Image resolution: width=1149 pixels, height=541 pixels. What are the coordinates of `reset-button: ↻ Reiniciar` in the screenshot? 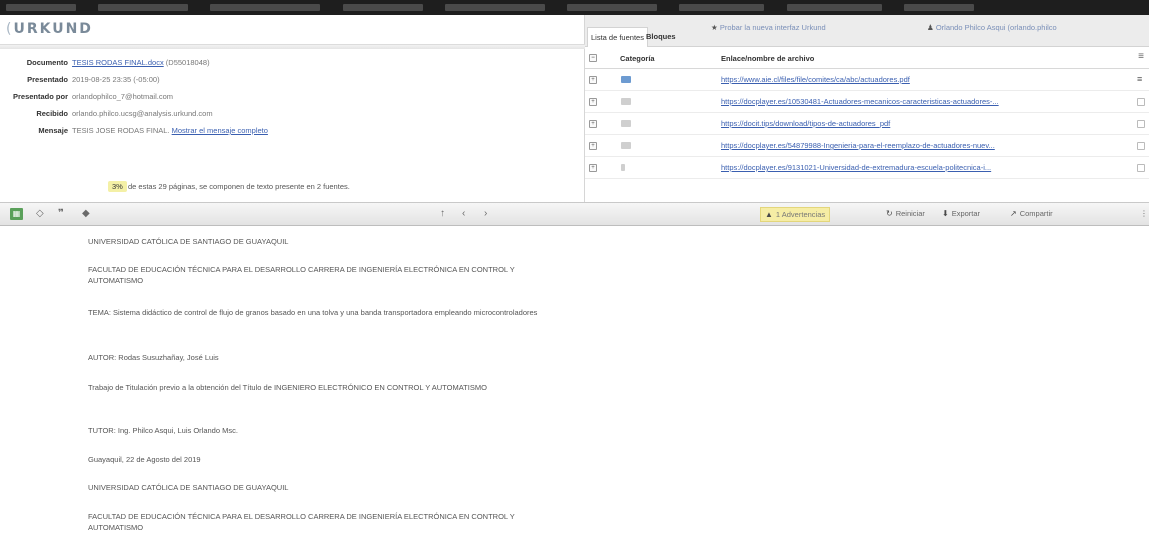 It's located at (905, 214).